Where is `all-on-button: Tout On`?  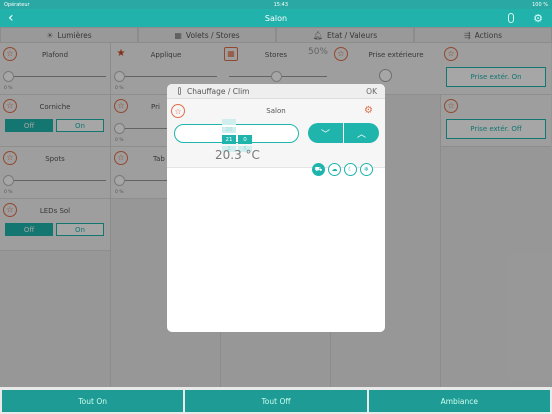
all-on-button: Tout On is located at coordinates (93, 401).